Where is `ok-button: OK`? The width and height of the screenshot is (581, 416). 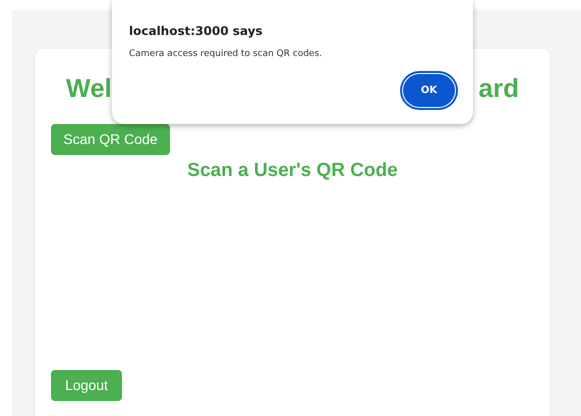 ok-button: OK is located at coordinates (429, 90).